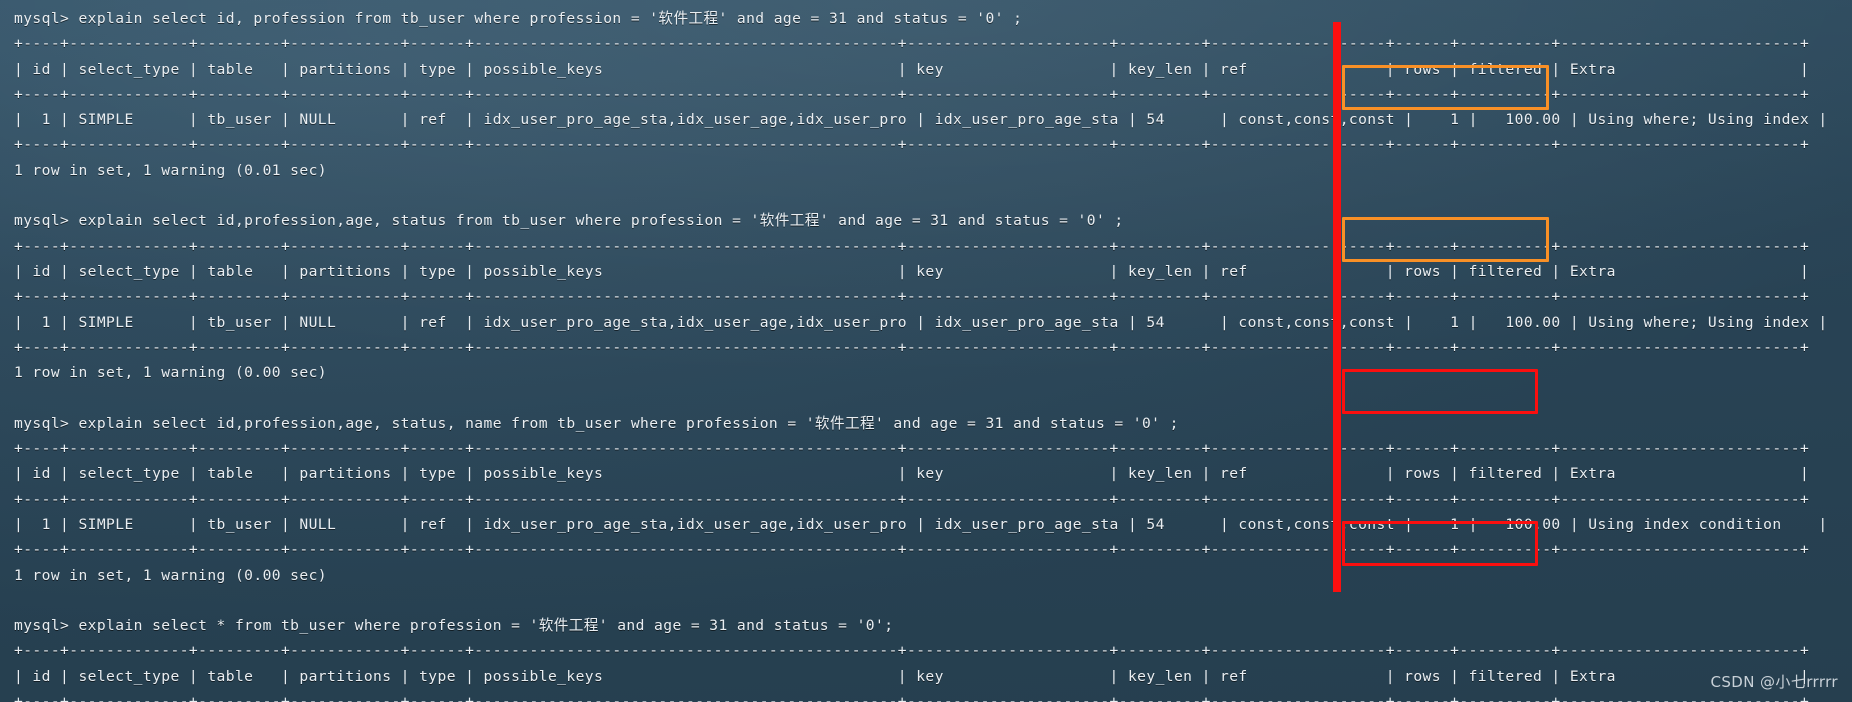 The width and height of the screenshot is (1852, 702). What do you see at coordinates (1774, 682) in the screenshot?
I see `csdn-watermark: CSDN @小七rrrrr` at bounding box center [1774, 682].